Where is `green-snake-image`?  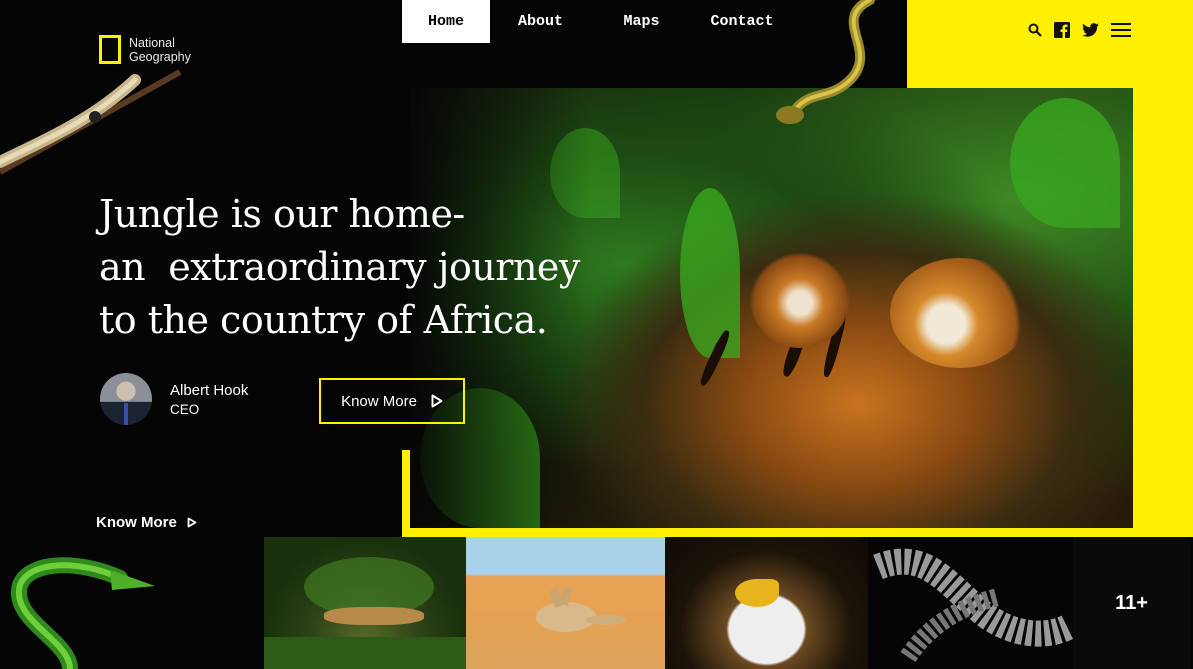
green-snake-image is located at coordinates (82, 613).